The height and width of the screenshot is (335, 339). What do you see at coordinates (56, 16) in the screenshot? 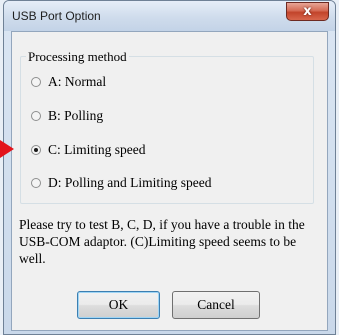
I see `window-title: USB Port Option` at bounding box center [56, 16].